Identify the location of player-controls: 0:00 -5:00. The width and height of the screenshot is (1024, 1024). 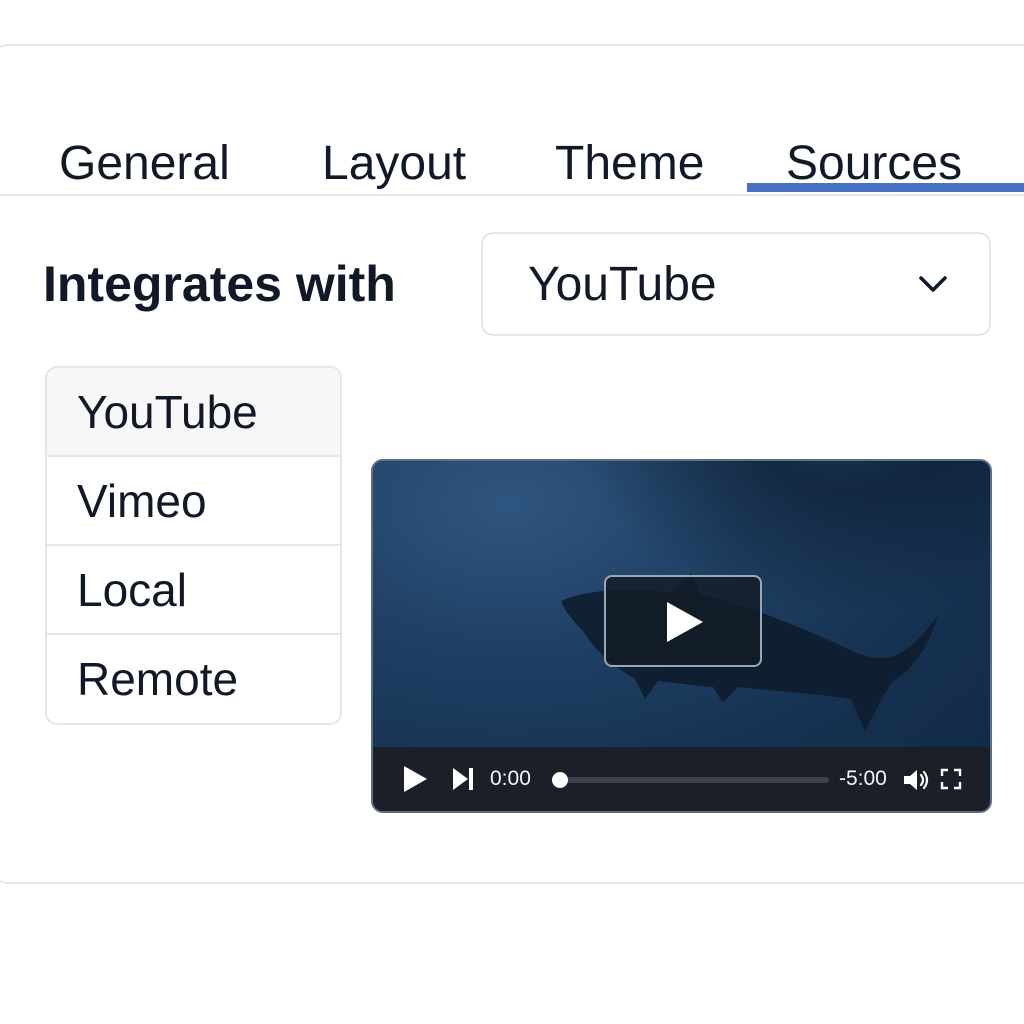
(681, 779).